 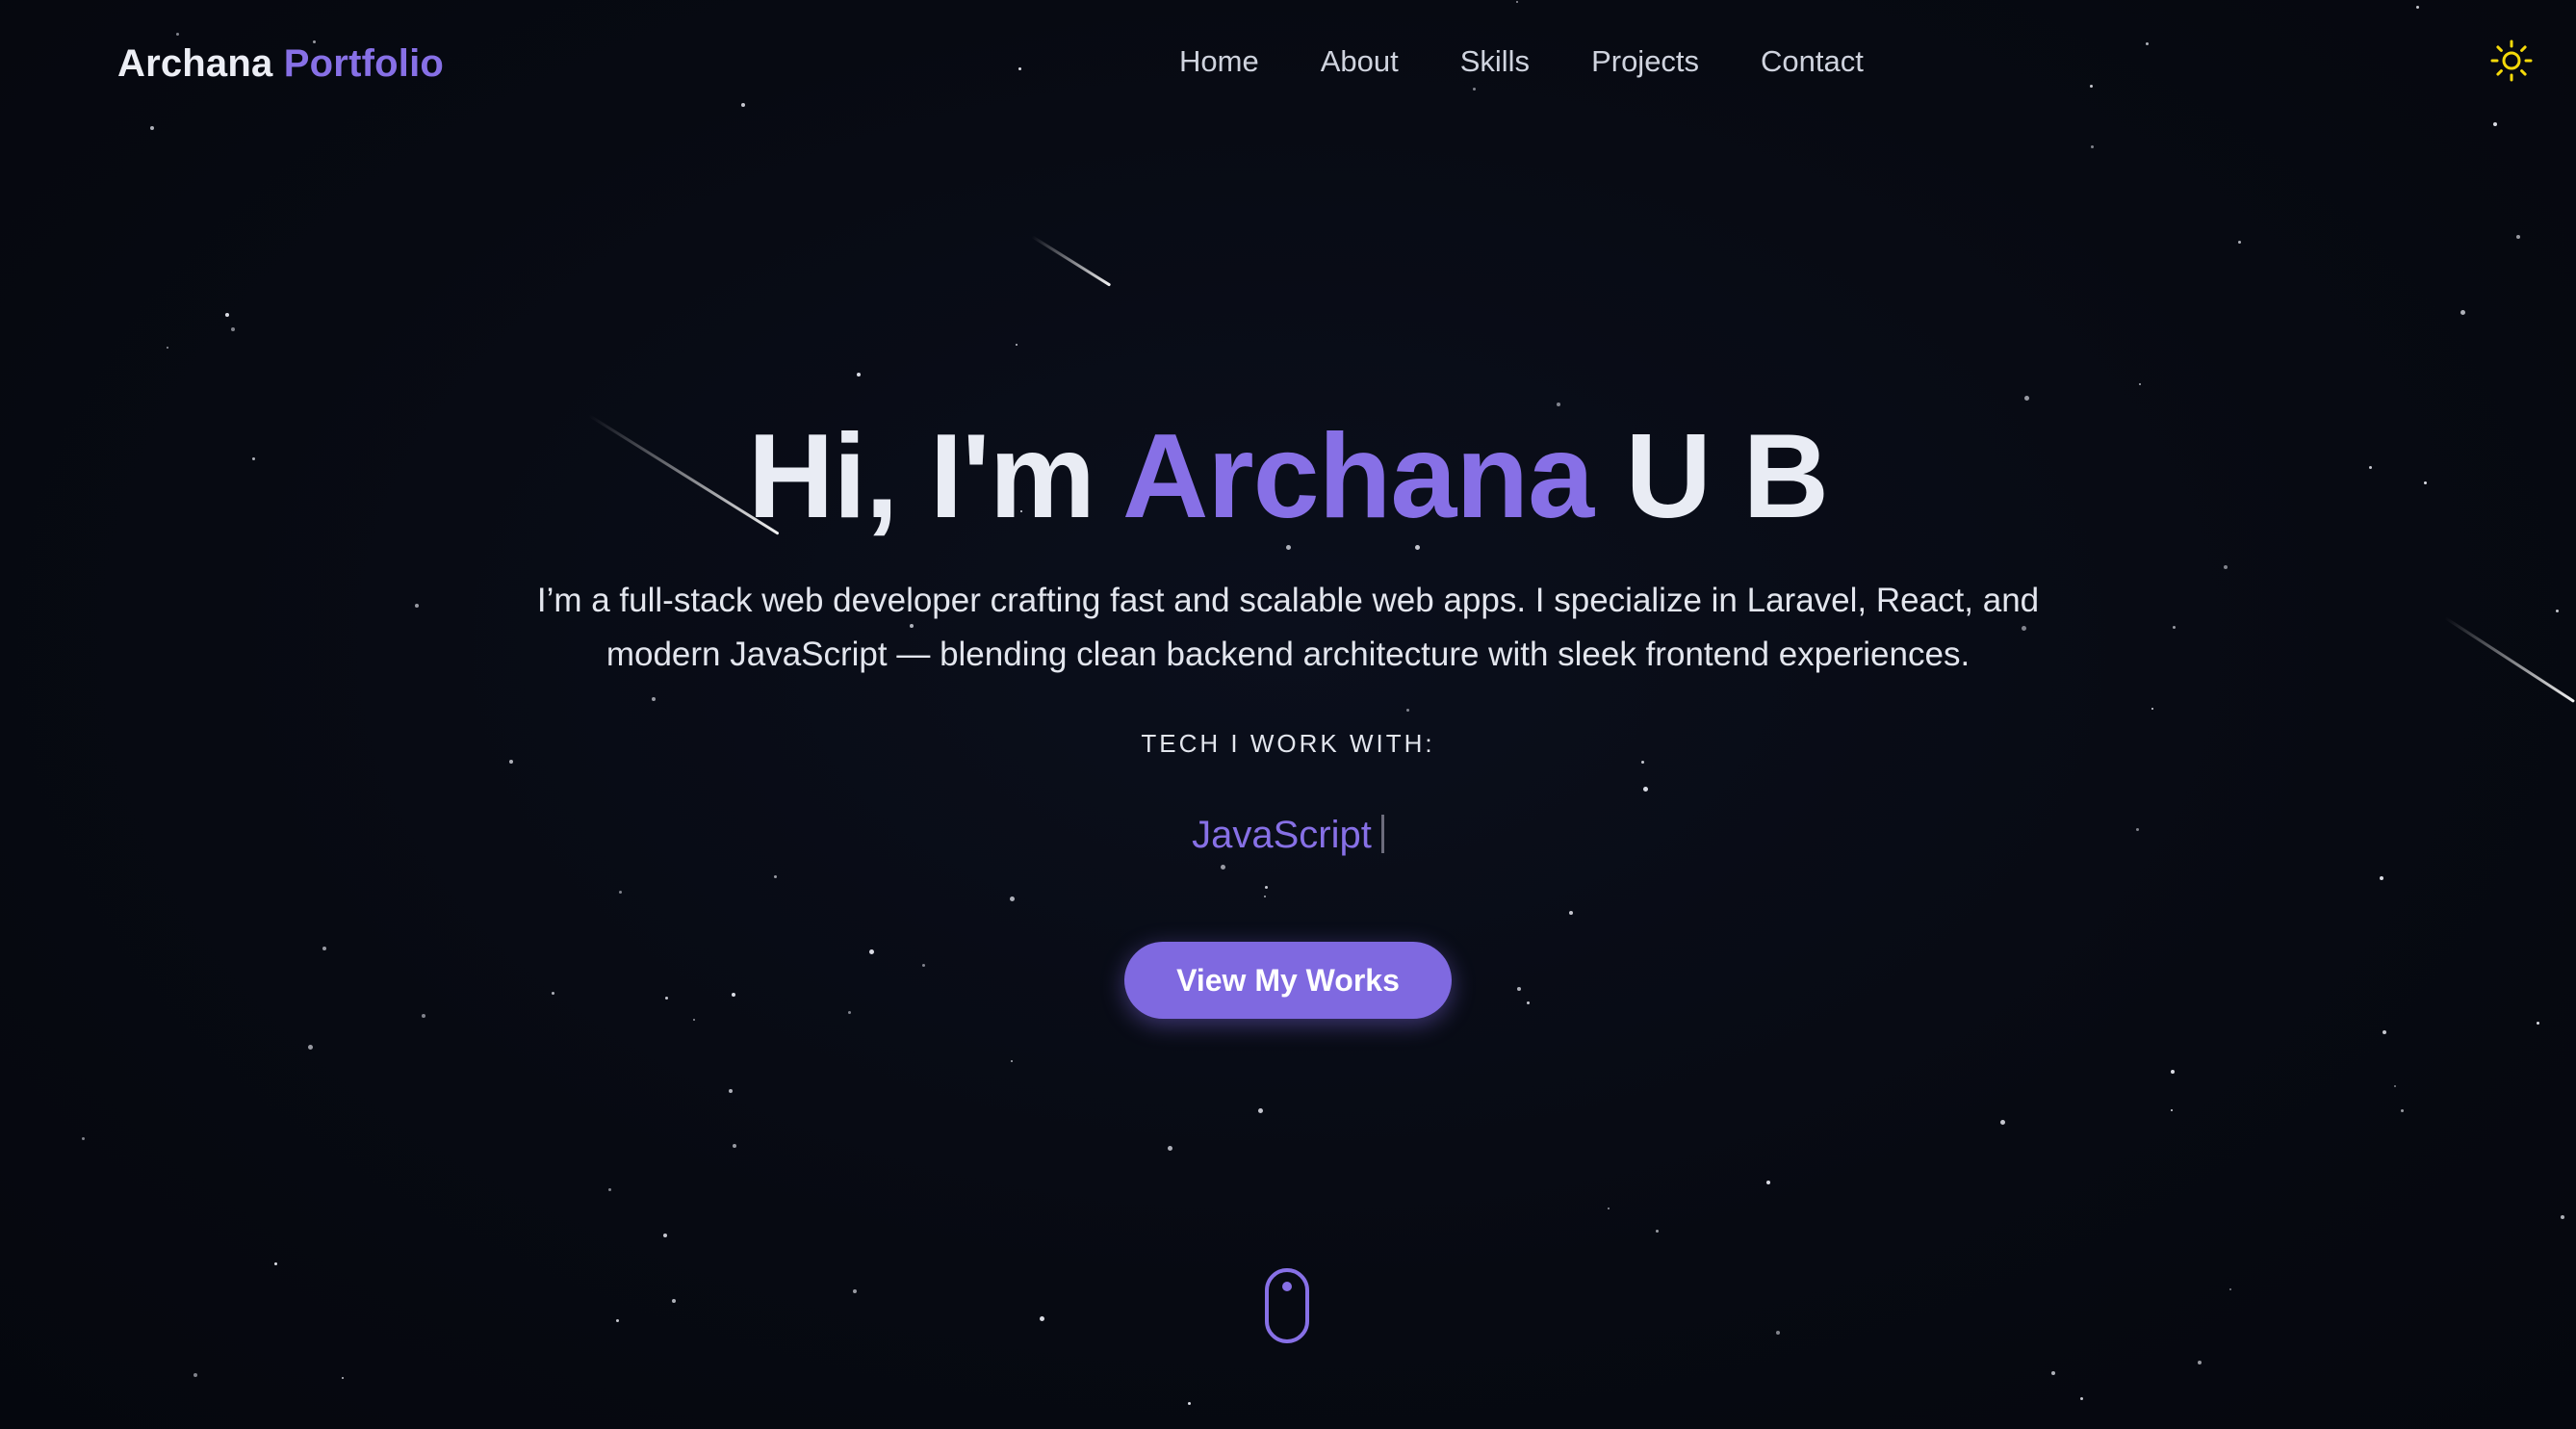 What do you see at coordinates (364, 64) in the screenshot?
I see `brand-second: Portfolio` at bounding box center [364, 64].